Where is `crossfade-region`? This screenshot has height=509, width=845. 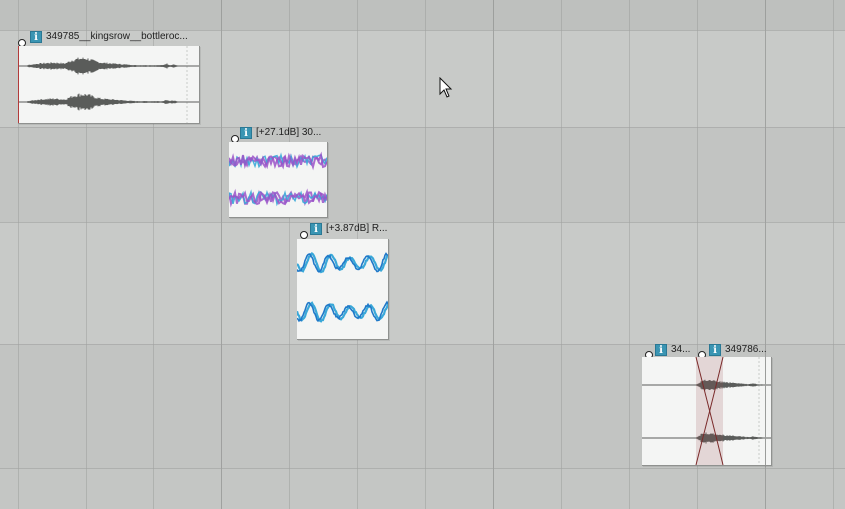
crossfade-region is located at coordinates (706, 411).